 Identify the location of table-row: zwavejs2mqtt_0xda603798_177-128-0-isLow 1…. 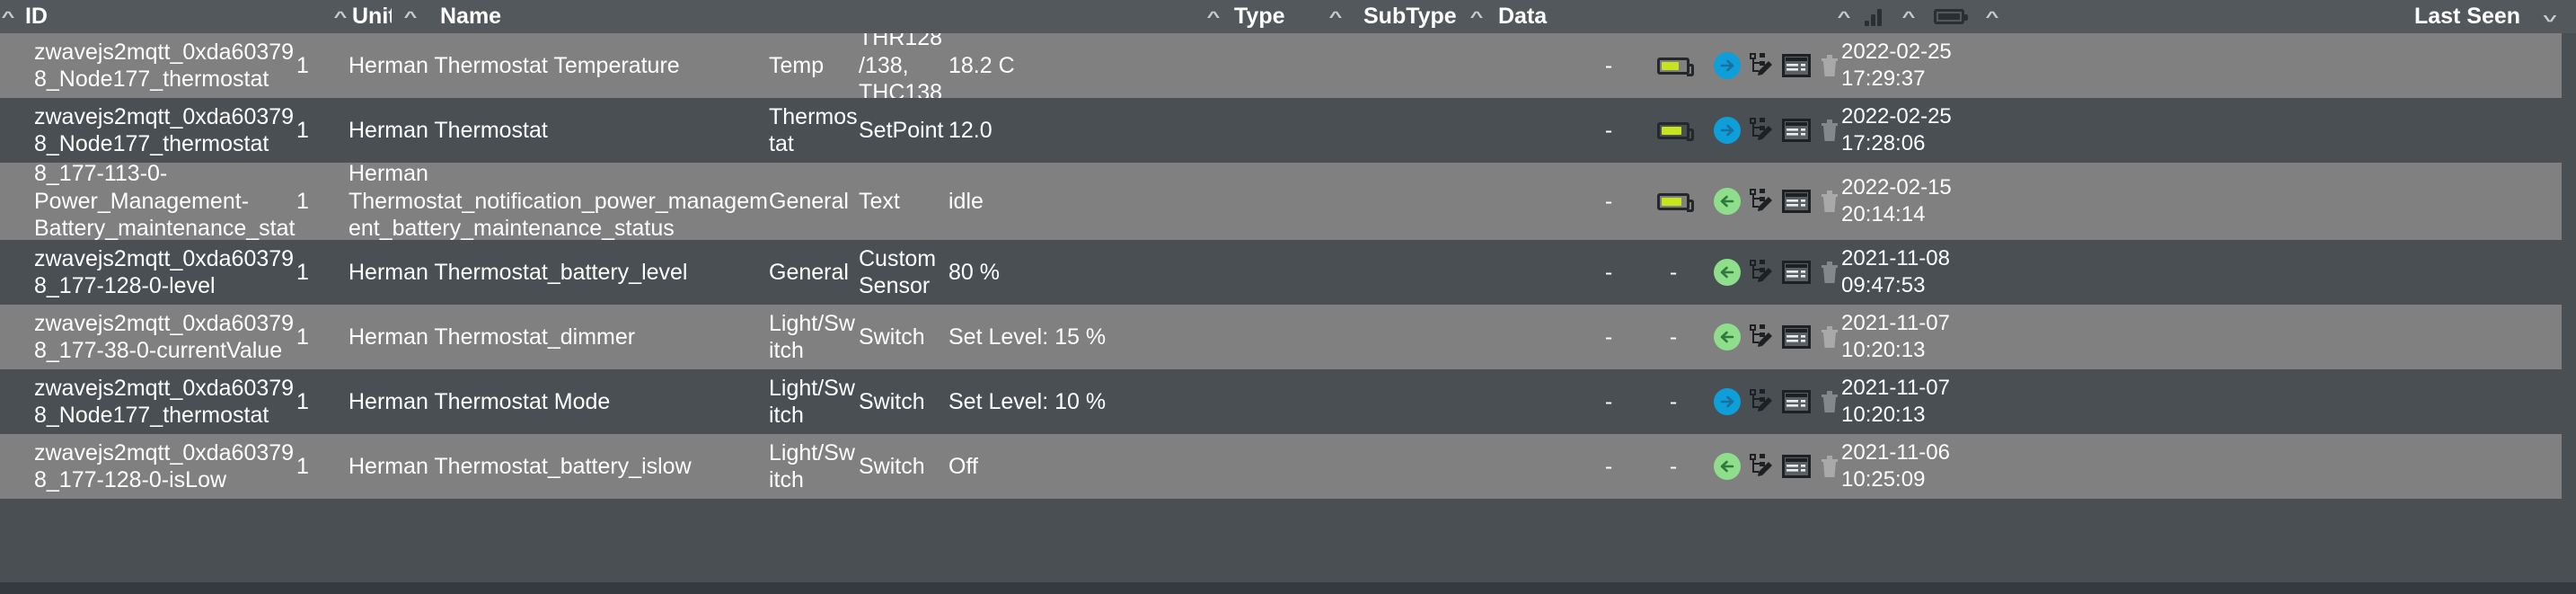
(1288, 467).